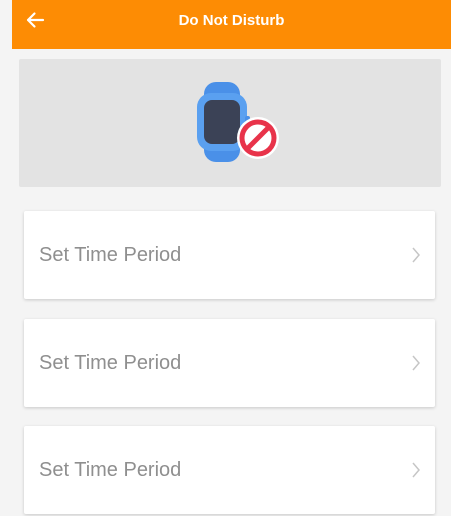  Describe the element at coordinates (237, 123) in the screenshot. I see `watch-do-not-disturb-icon` at that location.